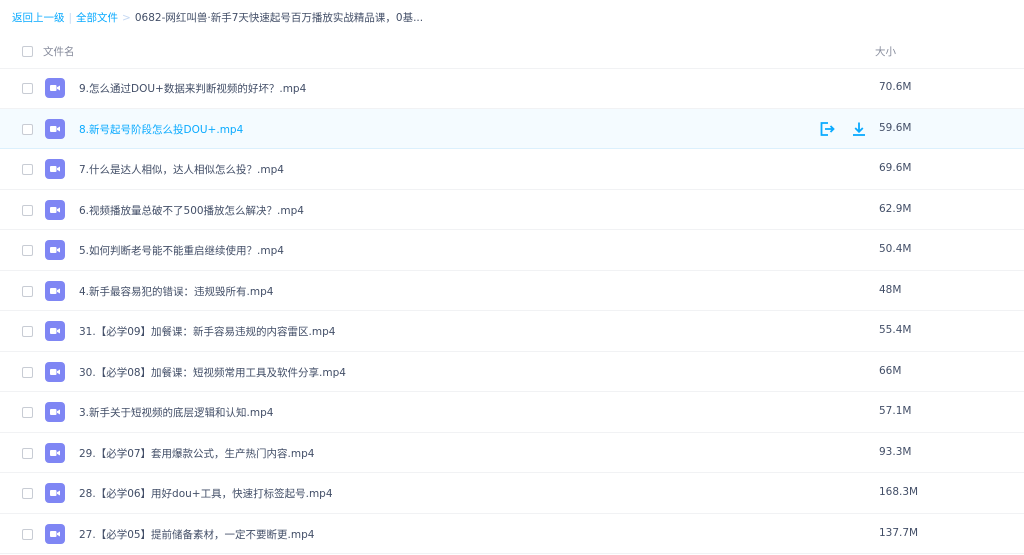 The image size is (1024, 555). What do you see at coordinates (176, 412) in the screenshot?
I see `file-name: 3.新手关于短视频的底层逻辑和认知.mp4` at bounding box center [176, 412].